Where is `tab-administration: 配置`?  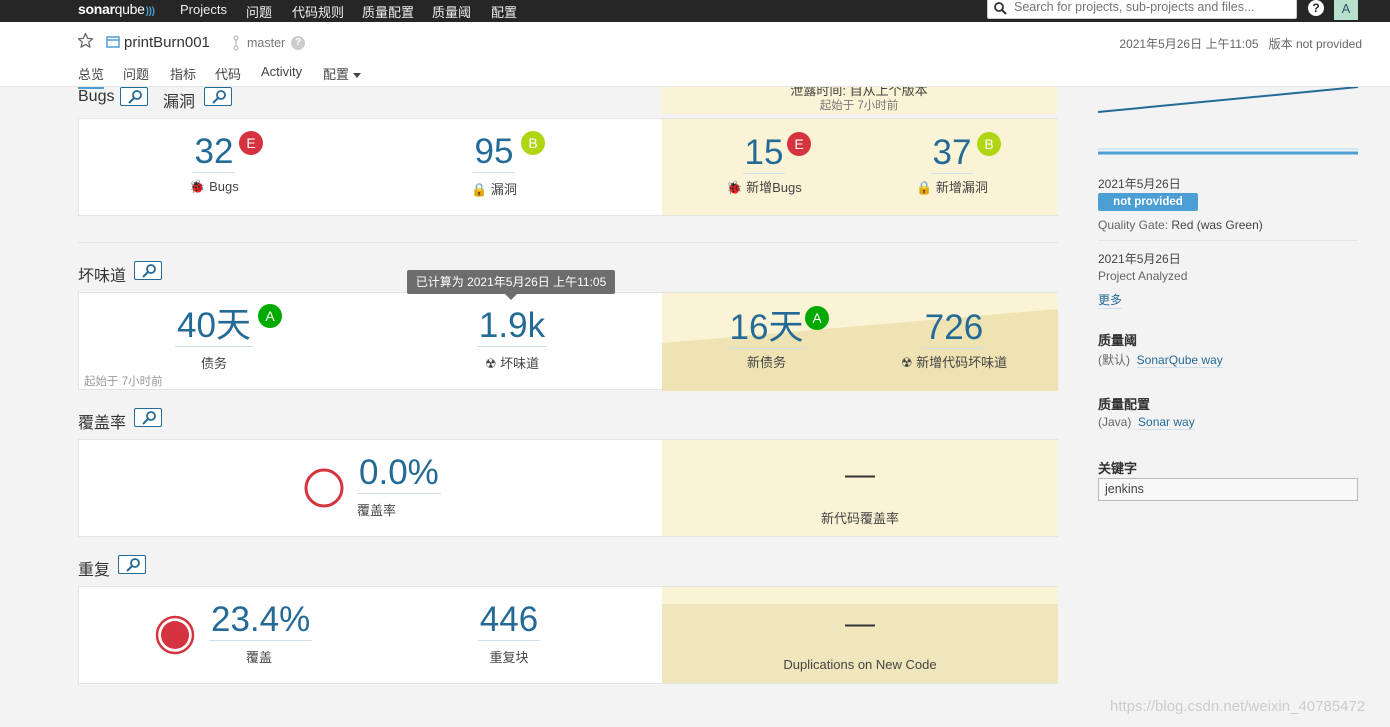
tab-administration: 配置 is located at coordinates (342, 75).